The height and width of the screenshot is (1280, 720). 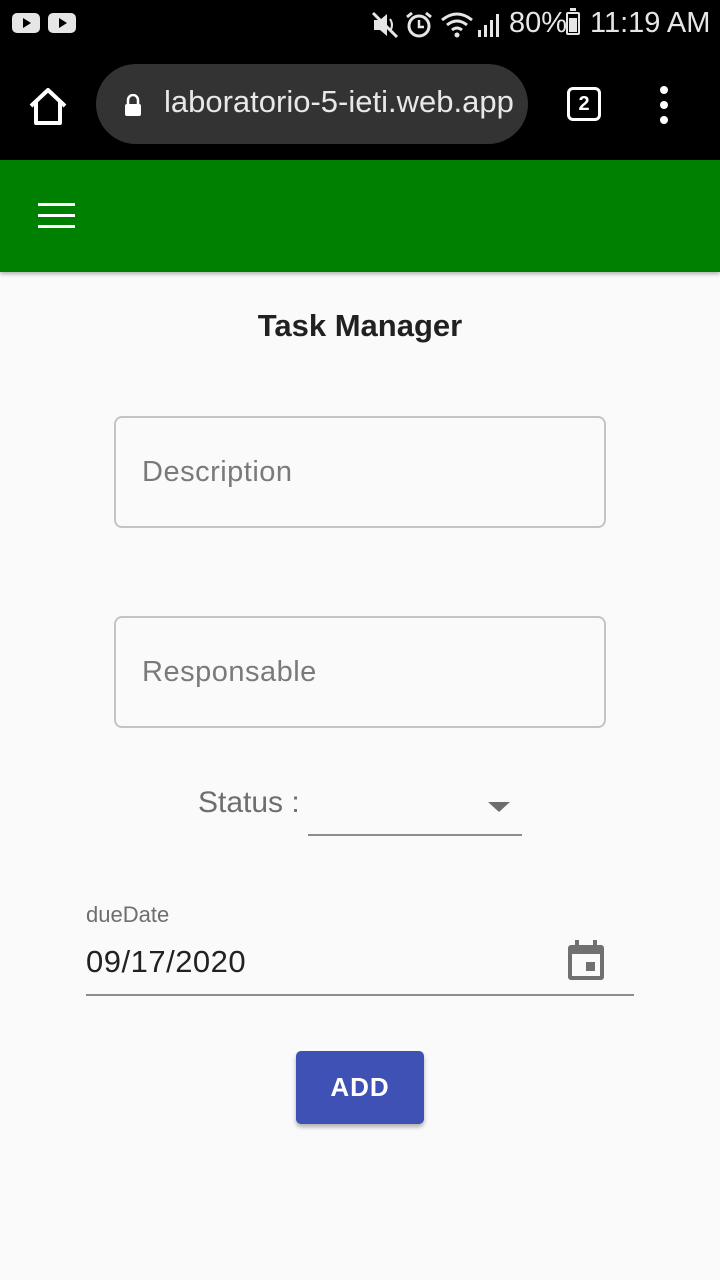 I want to click on more-vert-icon, so click(x=664, y=105).